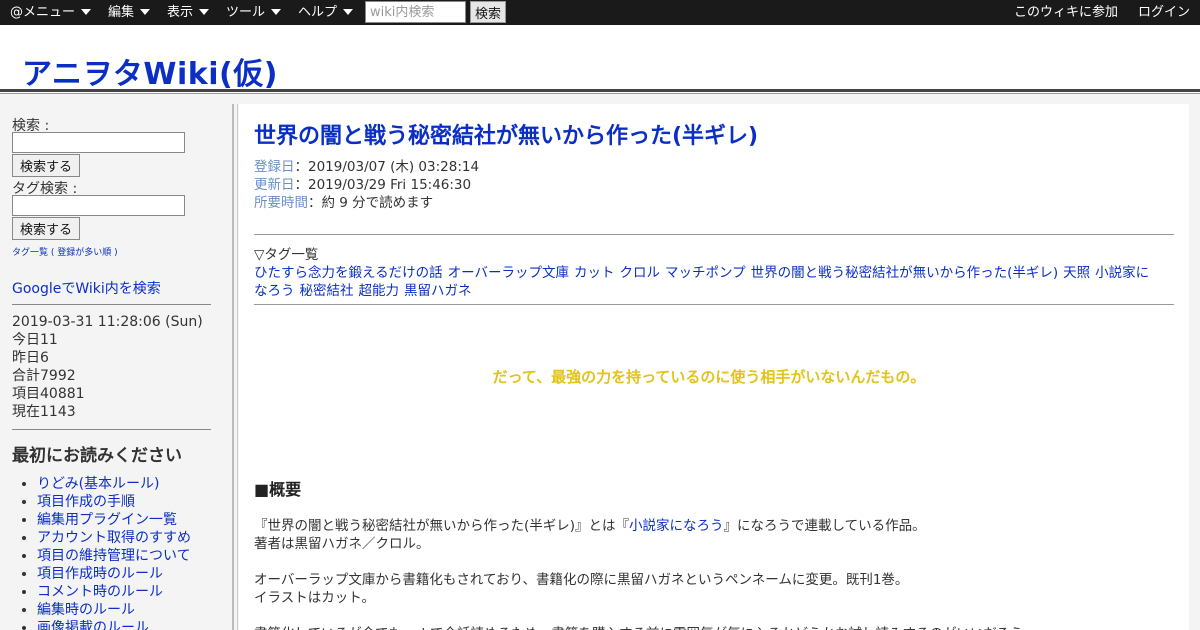 The width and height of the screenshot is (1200, 630). I want to click on meta-reading-time: 所要時間：約 9 分で読めます, so click(343, 201).